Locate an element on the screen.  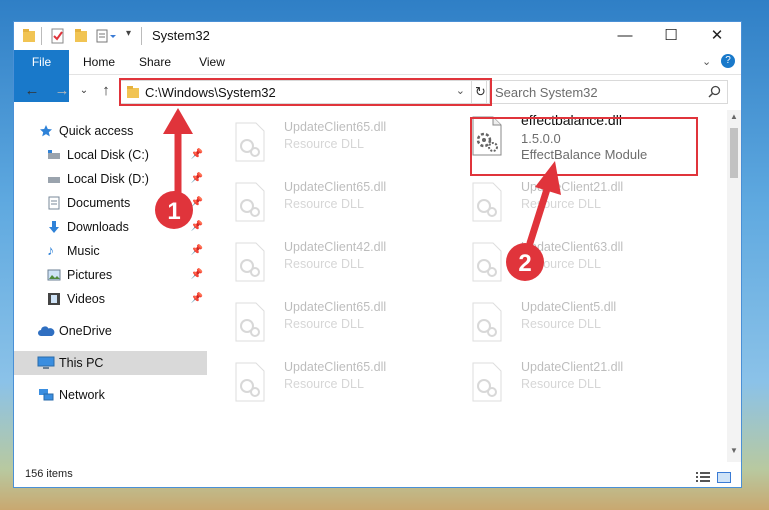
details-view-icon is located at coordinates (703, 476).